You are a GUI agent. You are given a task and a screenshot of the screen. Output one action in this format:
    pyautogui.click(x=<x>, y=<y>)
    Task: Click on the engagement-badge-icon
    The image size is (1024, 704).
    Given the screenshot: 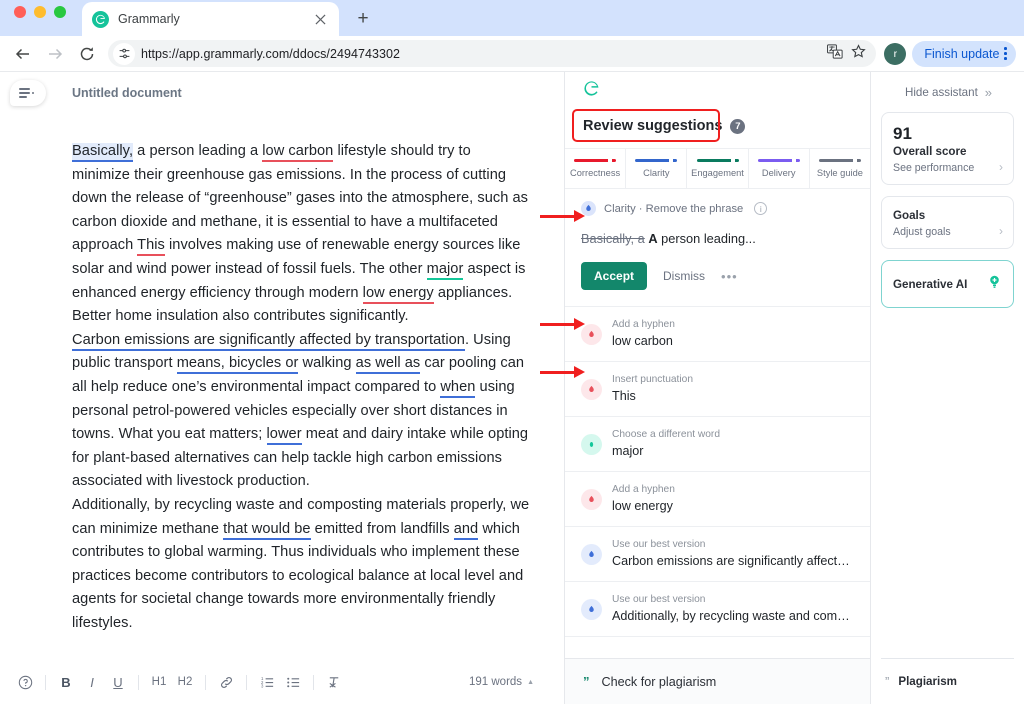 What is the action you would take?
    pyautogui.click(x=591, y=444)
    